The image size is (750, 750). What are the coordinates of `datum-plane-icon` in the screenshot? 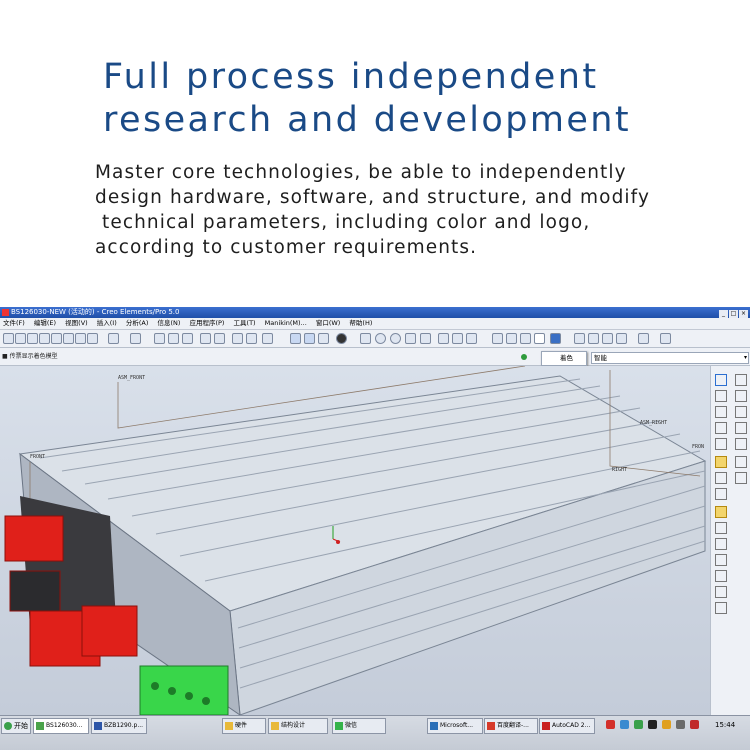 It's located at (721, 396).